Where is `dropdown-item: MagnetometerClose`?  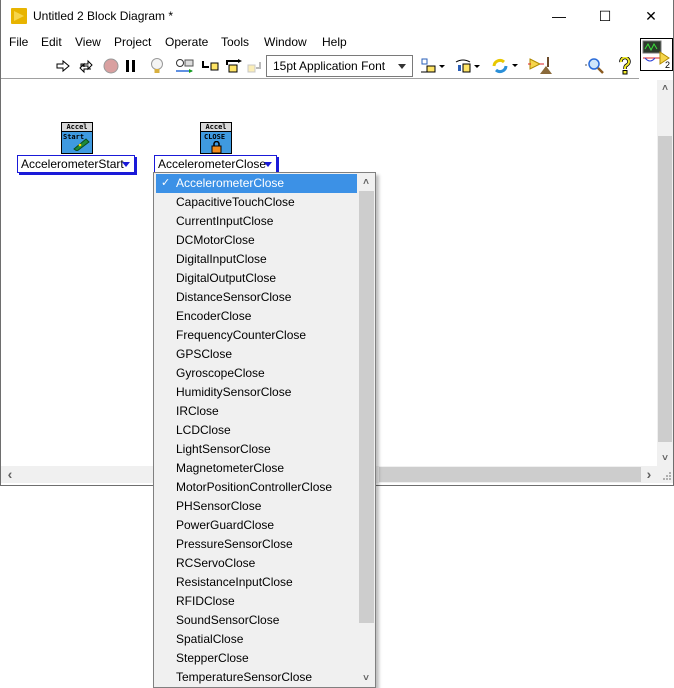
dropdown-item: MagnetometerClose is located at coordinates (256, 468).